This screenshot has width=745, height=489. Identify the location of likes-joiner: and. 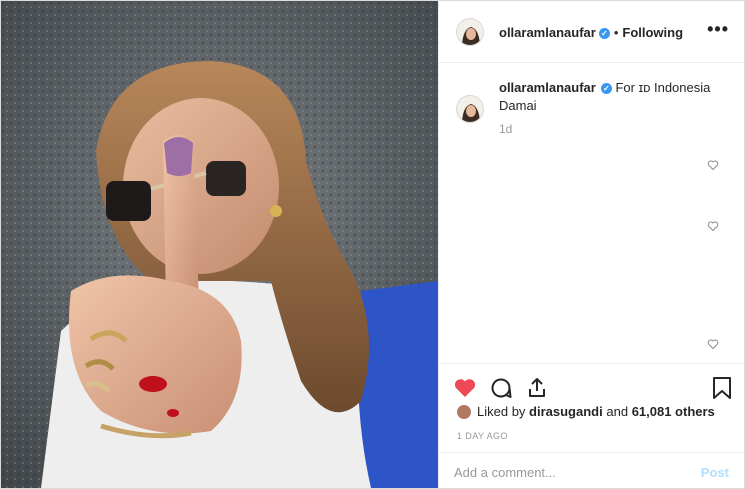
(617, 411).